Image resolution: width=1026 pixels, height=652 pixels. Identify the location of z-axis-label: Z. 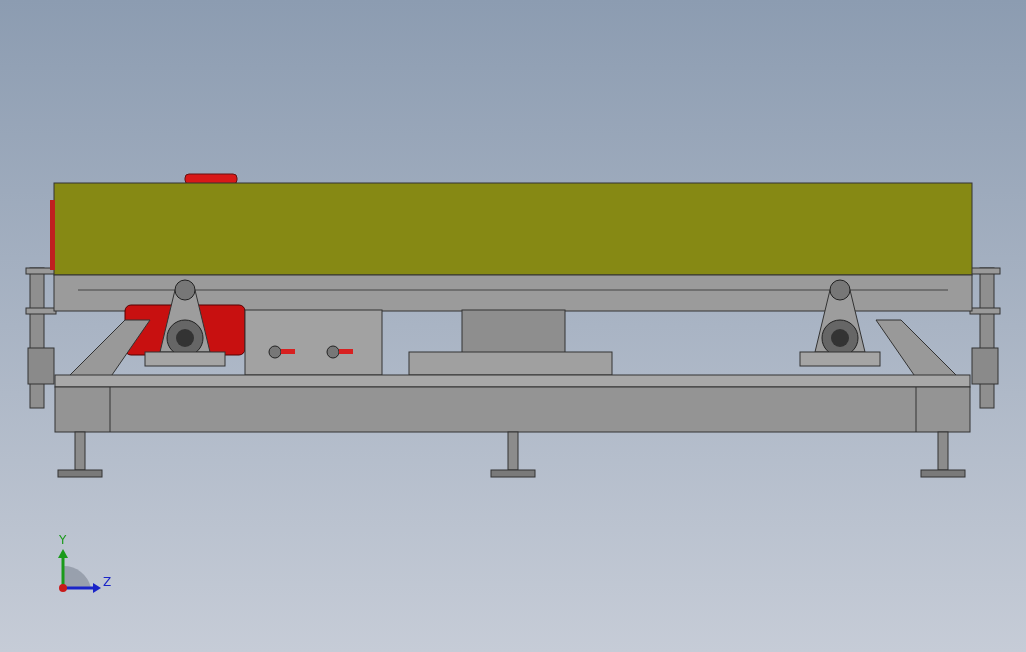
(107, 582).